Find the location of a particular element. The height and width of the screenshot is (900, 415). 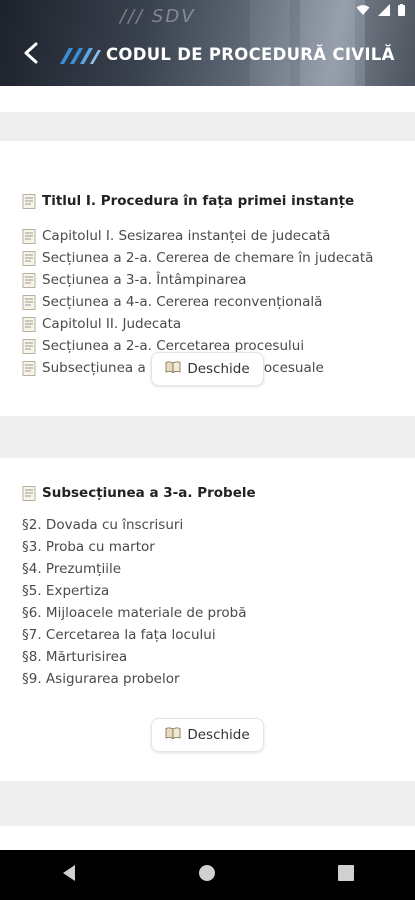

status-logo: /// SDV is located at coordinates (158, 16).